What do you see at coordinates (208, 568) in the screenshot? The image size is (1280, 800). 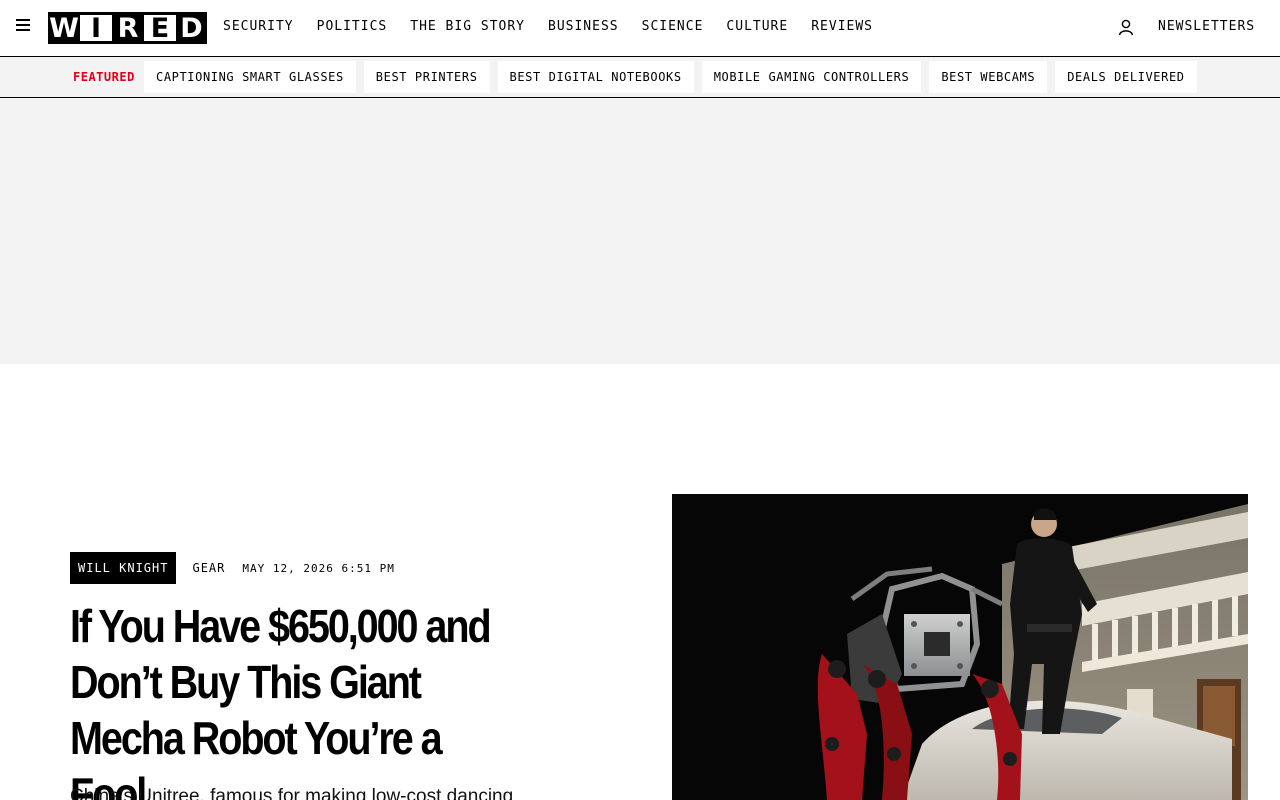 I see `category-link: GEAR` at bounding box center [208, 568].